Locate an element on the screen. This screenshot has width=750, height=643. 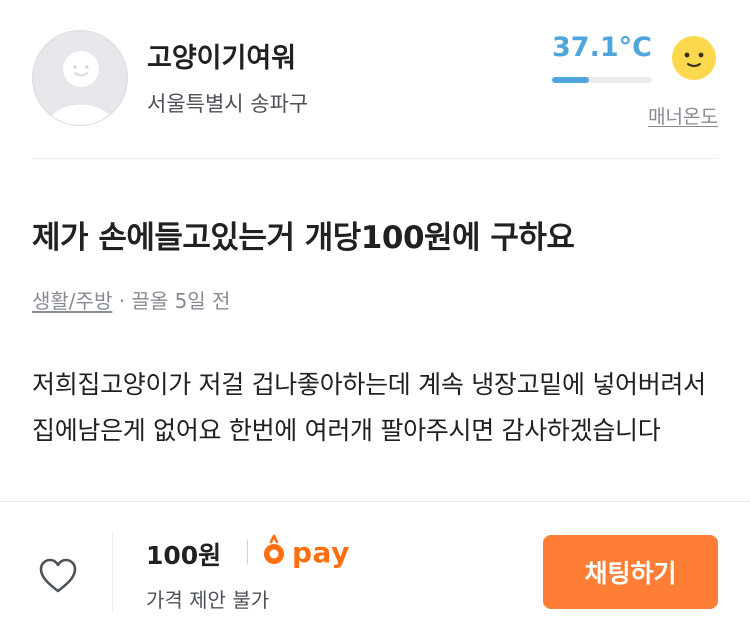
price-pay-separator is located at coordinates (247, 552).